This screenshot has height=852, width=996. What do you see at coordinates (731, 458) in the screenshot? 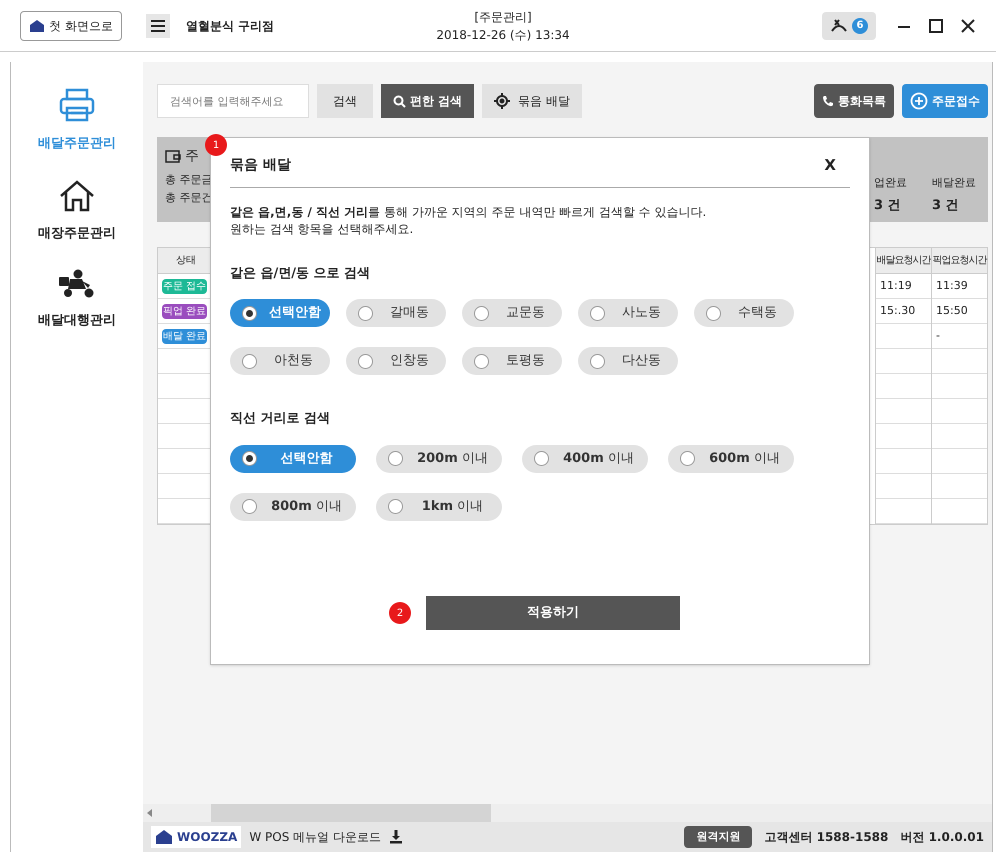
I see `radio-option: 600m 이내` at bounding box center [731, 458].